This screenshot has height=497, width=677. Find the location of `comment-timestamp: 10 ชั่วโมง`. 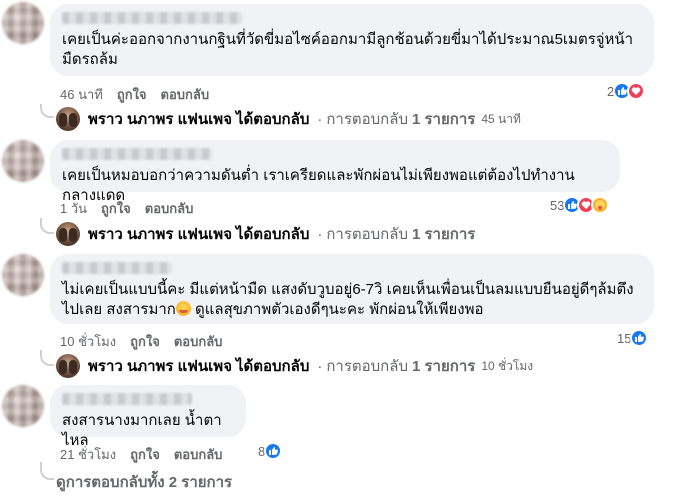

comment-timestamp: 10 ชั่วโมง is located at coordinates (88, 341).